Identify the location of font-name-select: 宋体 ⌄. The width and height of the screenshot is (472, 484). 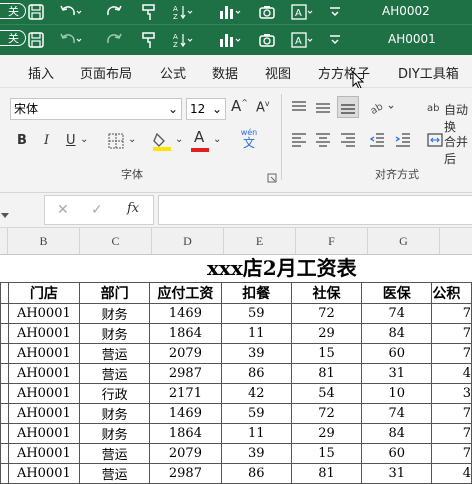
(96, 109).